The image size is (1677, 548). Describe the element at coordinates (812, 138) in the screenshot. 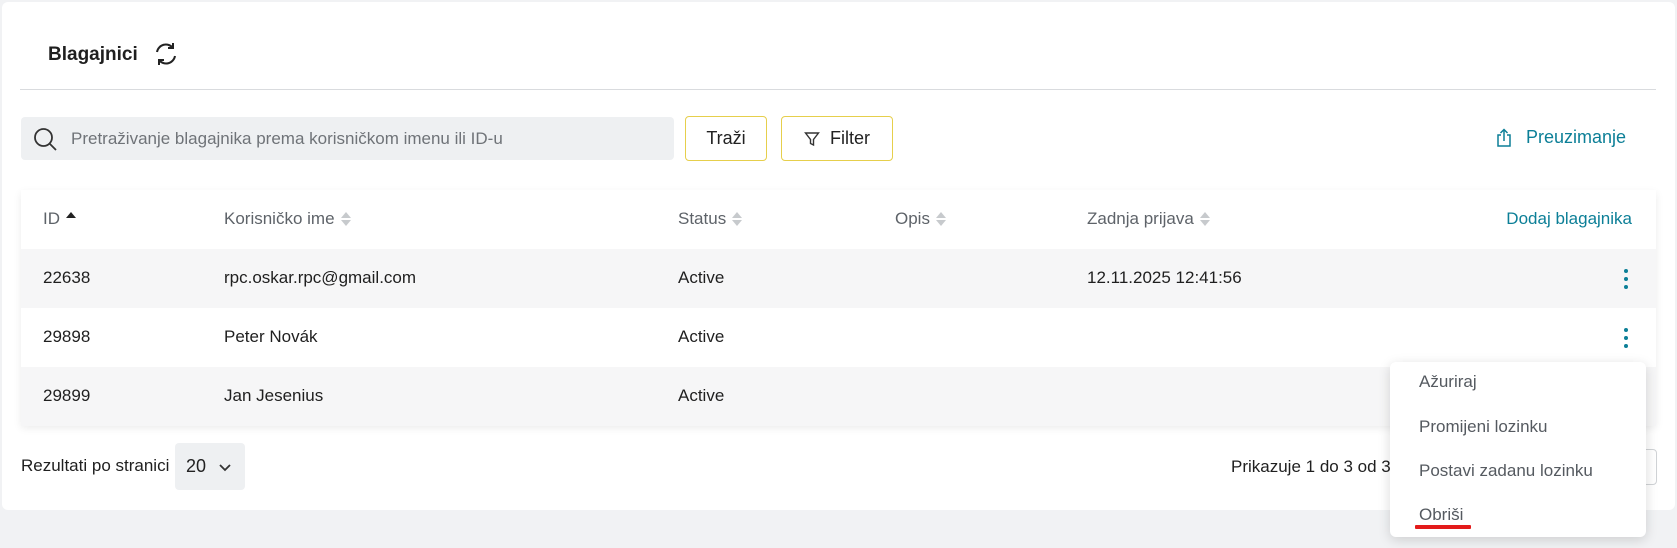

I see `filter-icon` at that location.